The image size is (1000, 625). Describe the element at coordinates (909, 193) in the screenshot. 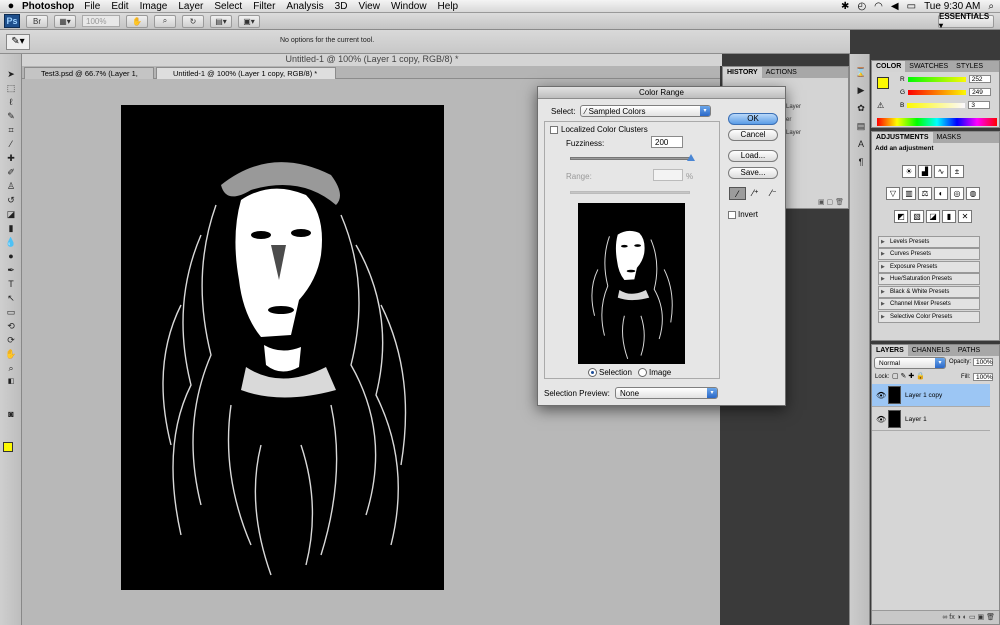

I see `hue-saturation-icon: ▥` at that location.